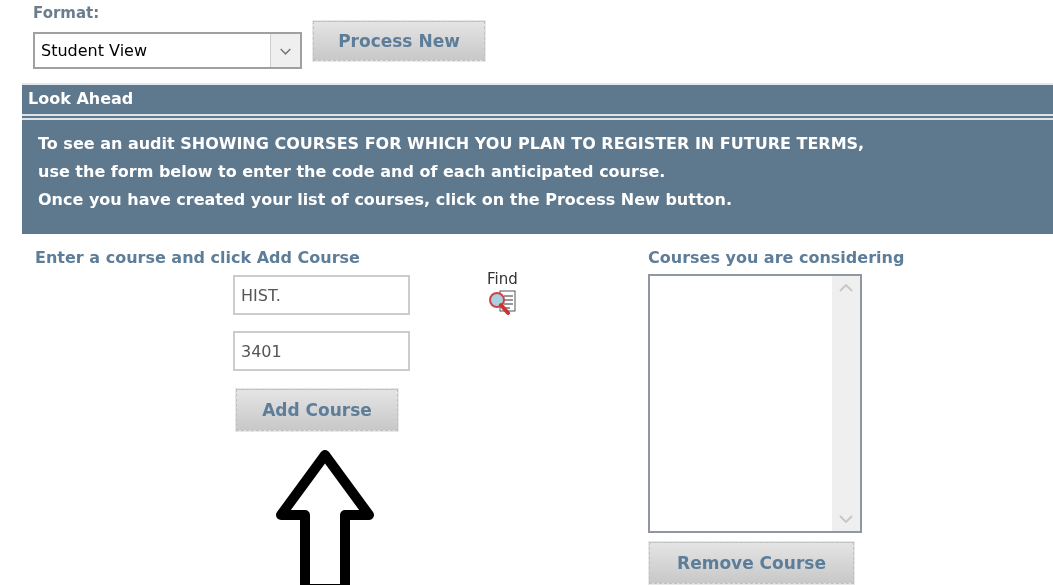 The height and width of the screenshot is (585, 1053). What do you see at coordinates (502, 279) in the screenshot?
I see `find-link: Find` at bounding box center [502, 279].